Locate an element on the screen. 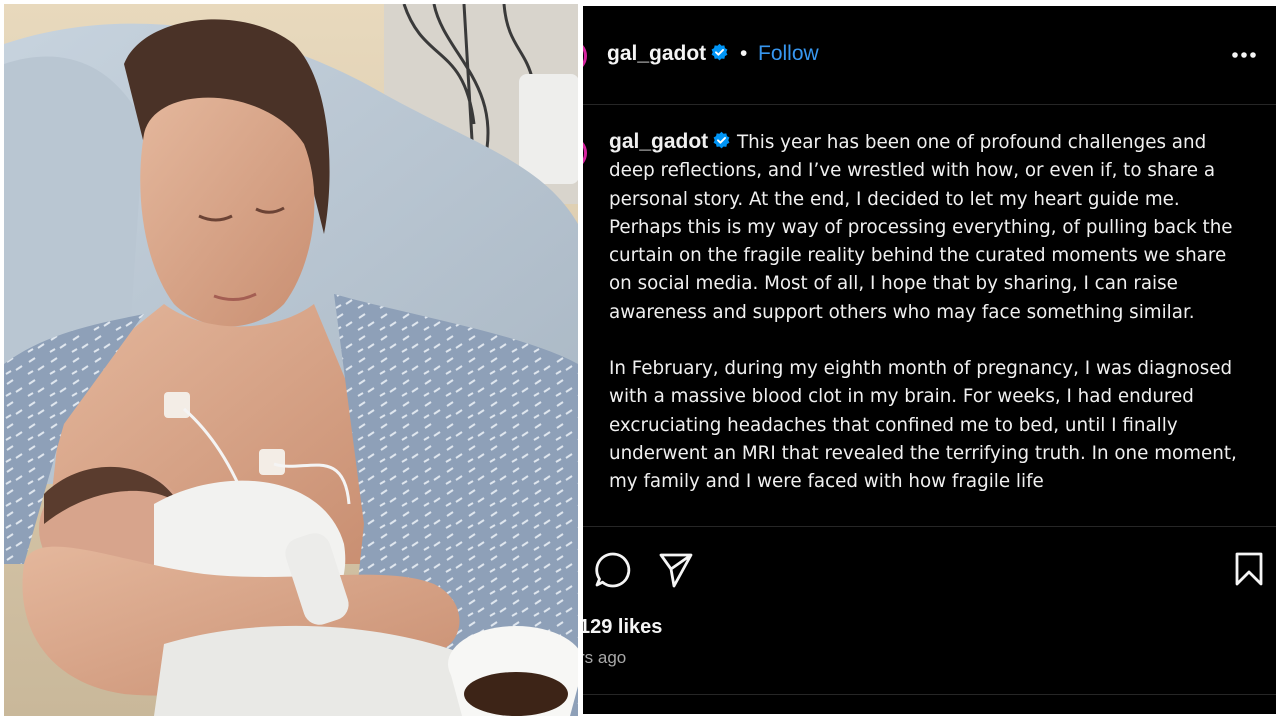 The width and height of the screenshot is (1280, 720). caption-username: gal_gadot is located at coordinates (670, 141).